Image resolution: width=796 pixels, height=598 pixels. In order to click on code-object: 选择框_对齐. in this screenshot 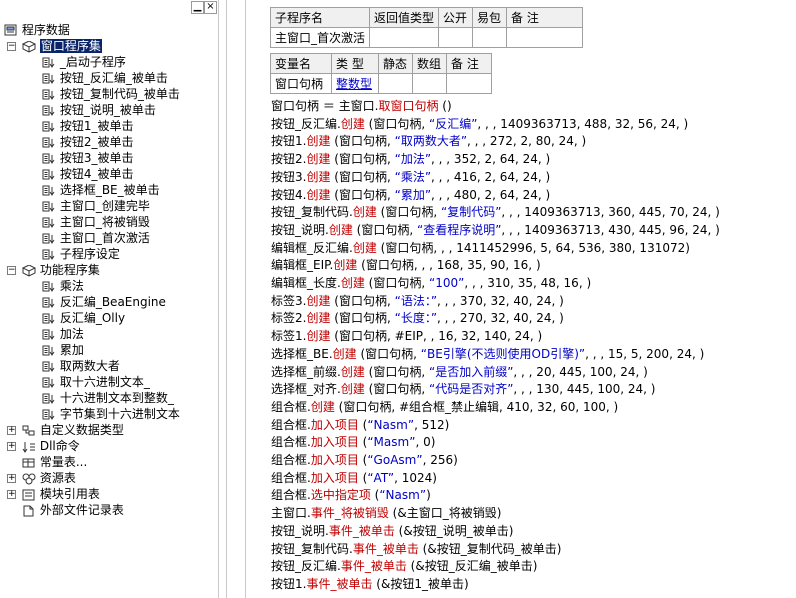, I will do `click(306, 389)`.